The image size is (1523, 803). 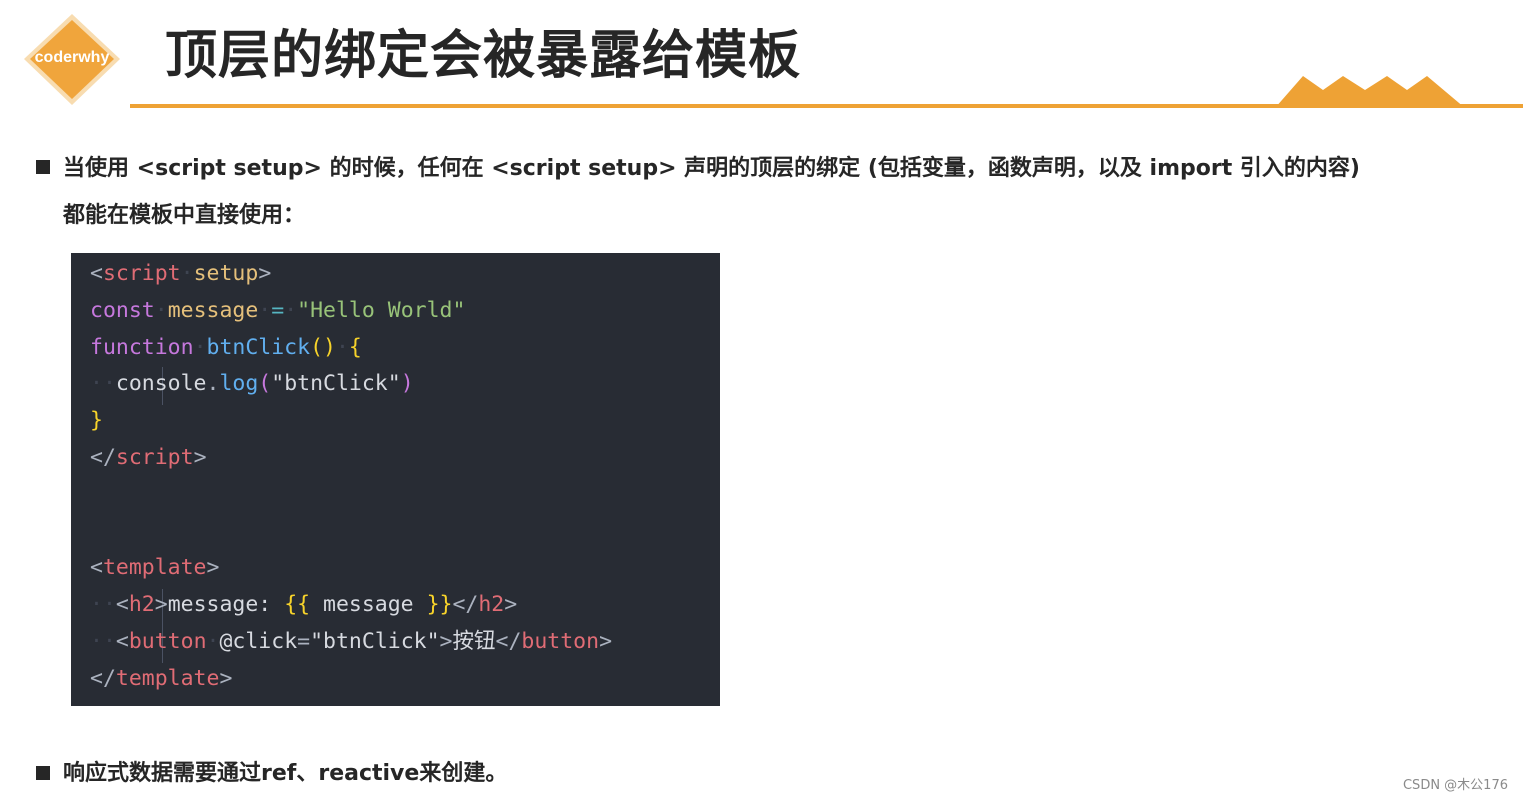 I want to click on page-title: 顶层的绑定会被暴露给模板, so click(x=483, y=56).